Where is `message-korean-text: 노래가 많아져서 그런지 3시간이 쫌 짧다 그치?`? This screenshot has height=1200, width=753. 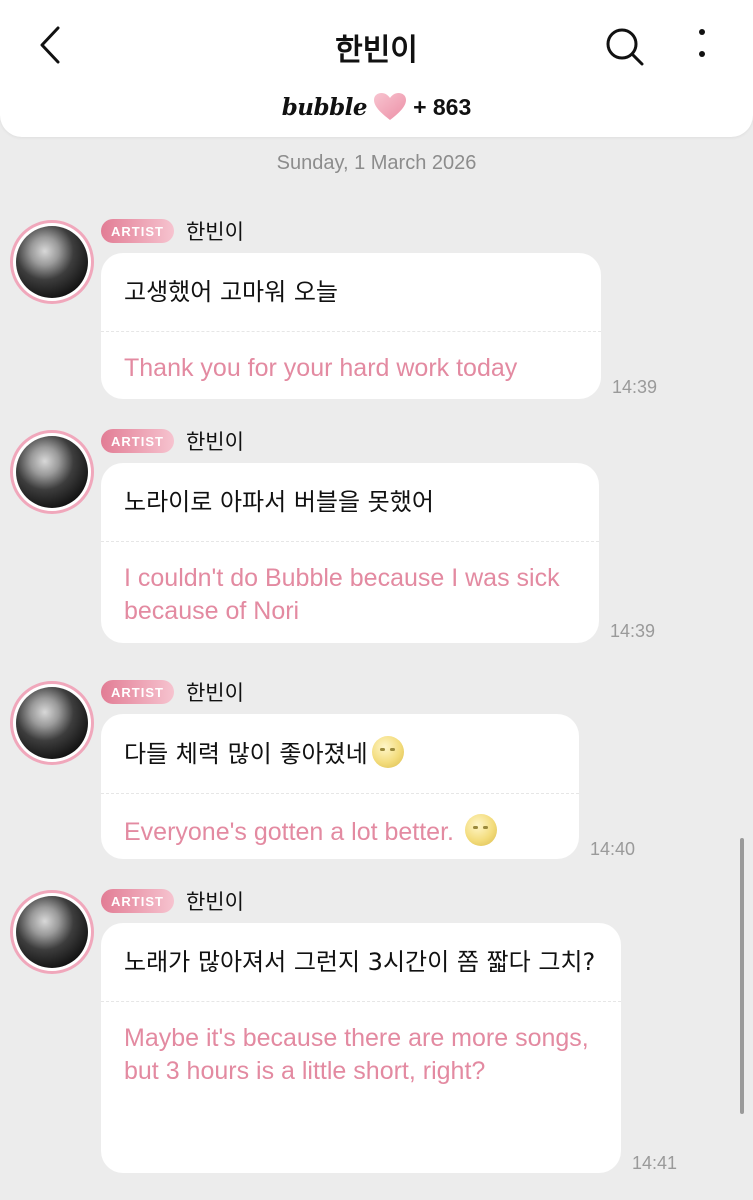 message-korean-text: 노래가 많아져서 그런지 3시간이 쫌 짧다 그치? is located at coordinates (360, 962).